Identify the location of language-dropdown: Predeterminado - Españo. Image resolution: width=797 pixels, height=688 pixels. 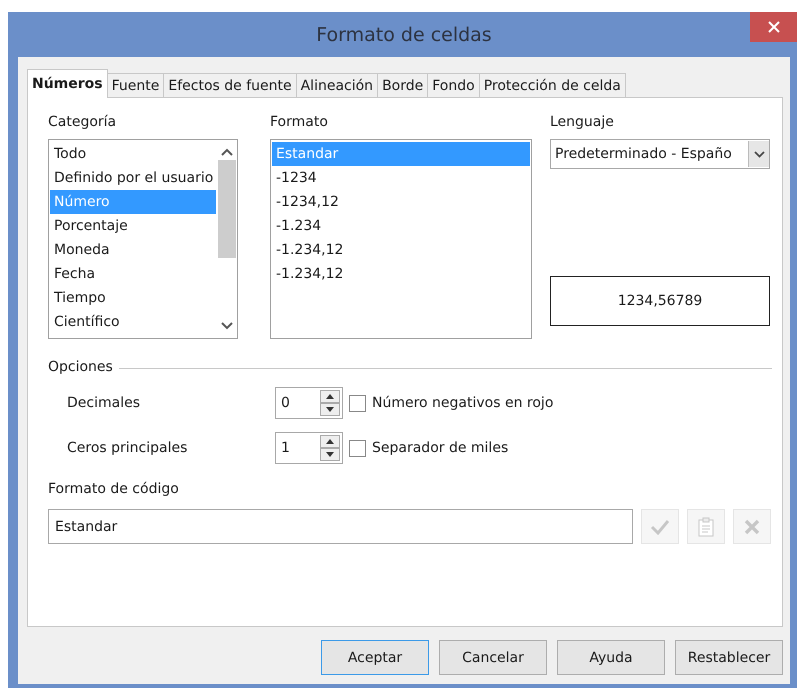
(660, 154).